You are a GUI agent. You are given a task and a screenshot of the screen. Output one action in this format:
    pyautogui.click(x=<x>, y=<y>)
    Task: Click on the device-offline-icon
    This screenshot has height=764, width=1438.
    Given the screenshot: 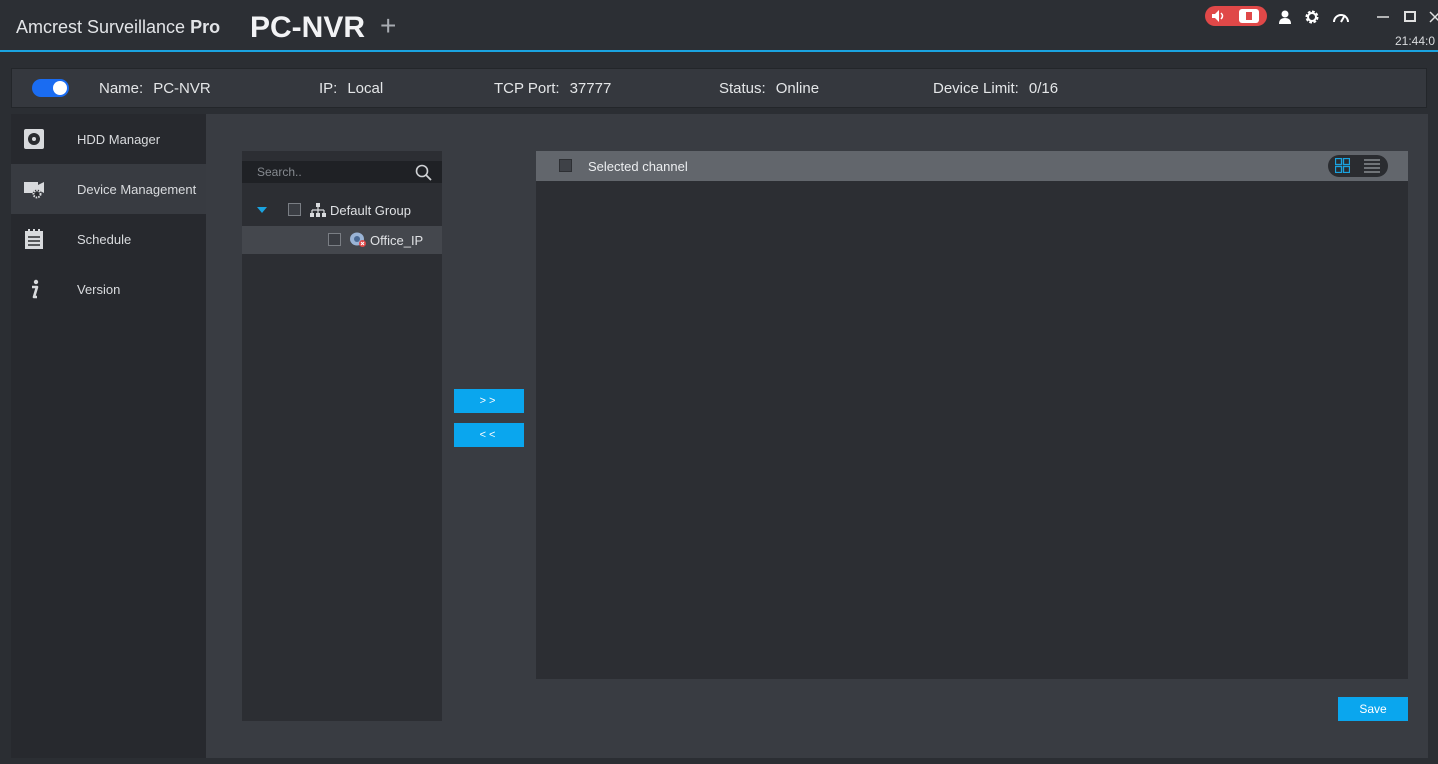 What is the action you would take?
    pyautogui.click(x=358, y=239)
    